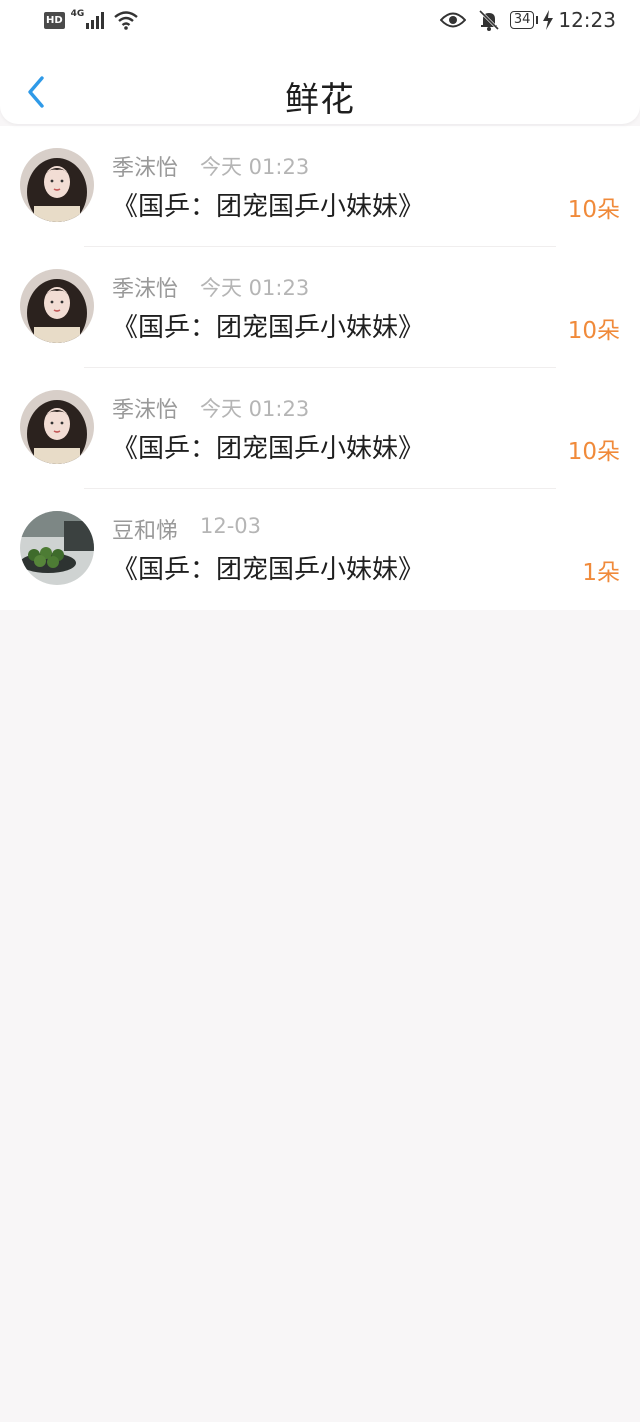 This screenshot has height=1422, width=640. I want to click on top-bar: HD 4G 34 12:23 鲜花, so click(320, 62).